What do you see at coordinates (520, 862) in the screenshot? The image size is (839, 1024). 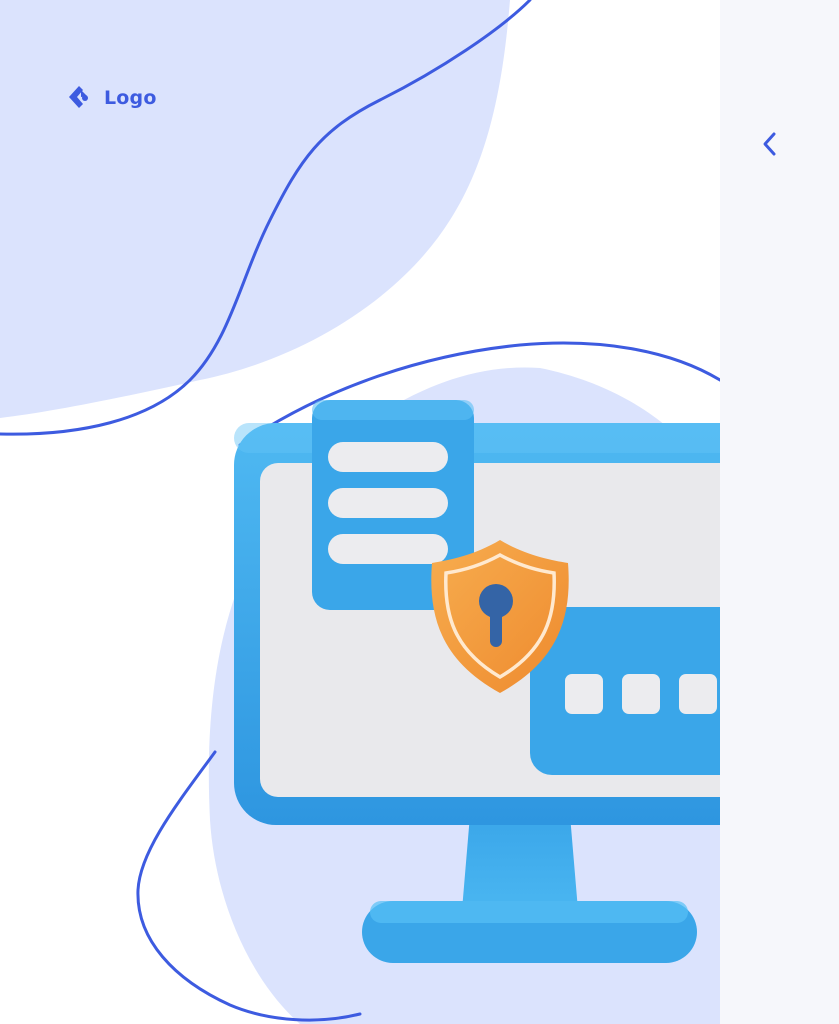 I see `monitor-neck` at bounding box center [520, 862].